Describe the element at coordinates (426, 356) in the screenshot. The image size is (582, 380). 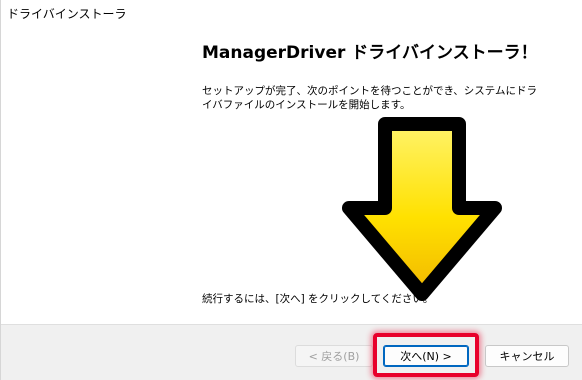
I see `next-button: 次へ(N) >` at that location.